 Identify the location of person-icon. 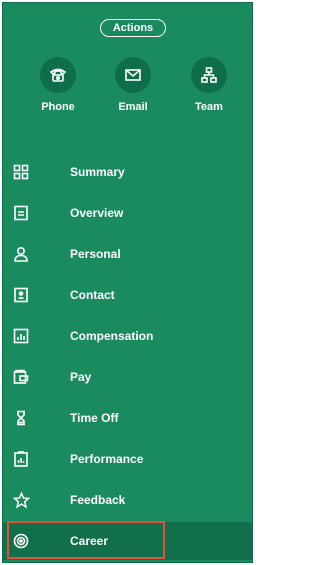
(21, 254).